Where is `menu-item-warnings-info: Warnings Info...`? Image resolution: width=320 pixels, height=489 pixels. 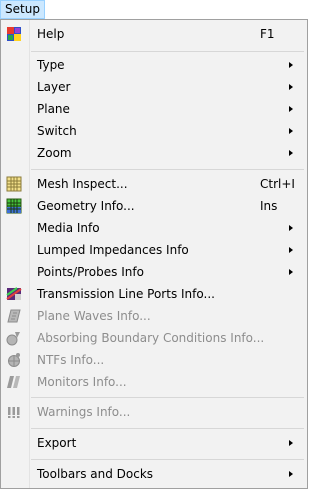 menu-item-warnings-info: Warnings Info... is located at coordinates (154, 412).